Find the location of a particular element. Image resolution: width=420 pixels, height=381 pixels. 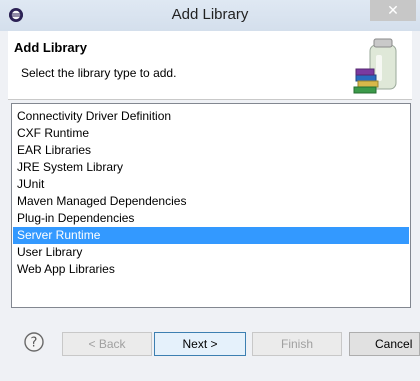

list-item: JRE System Library is located at coordinates (211, 167).